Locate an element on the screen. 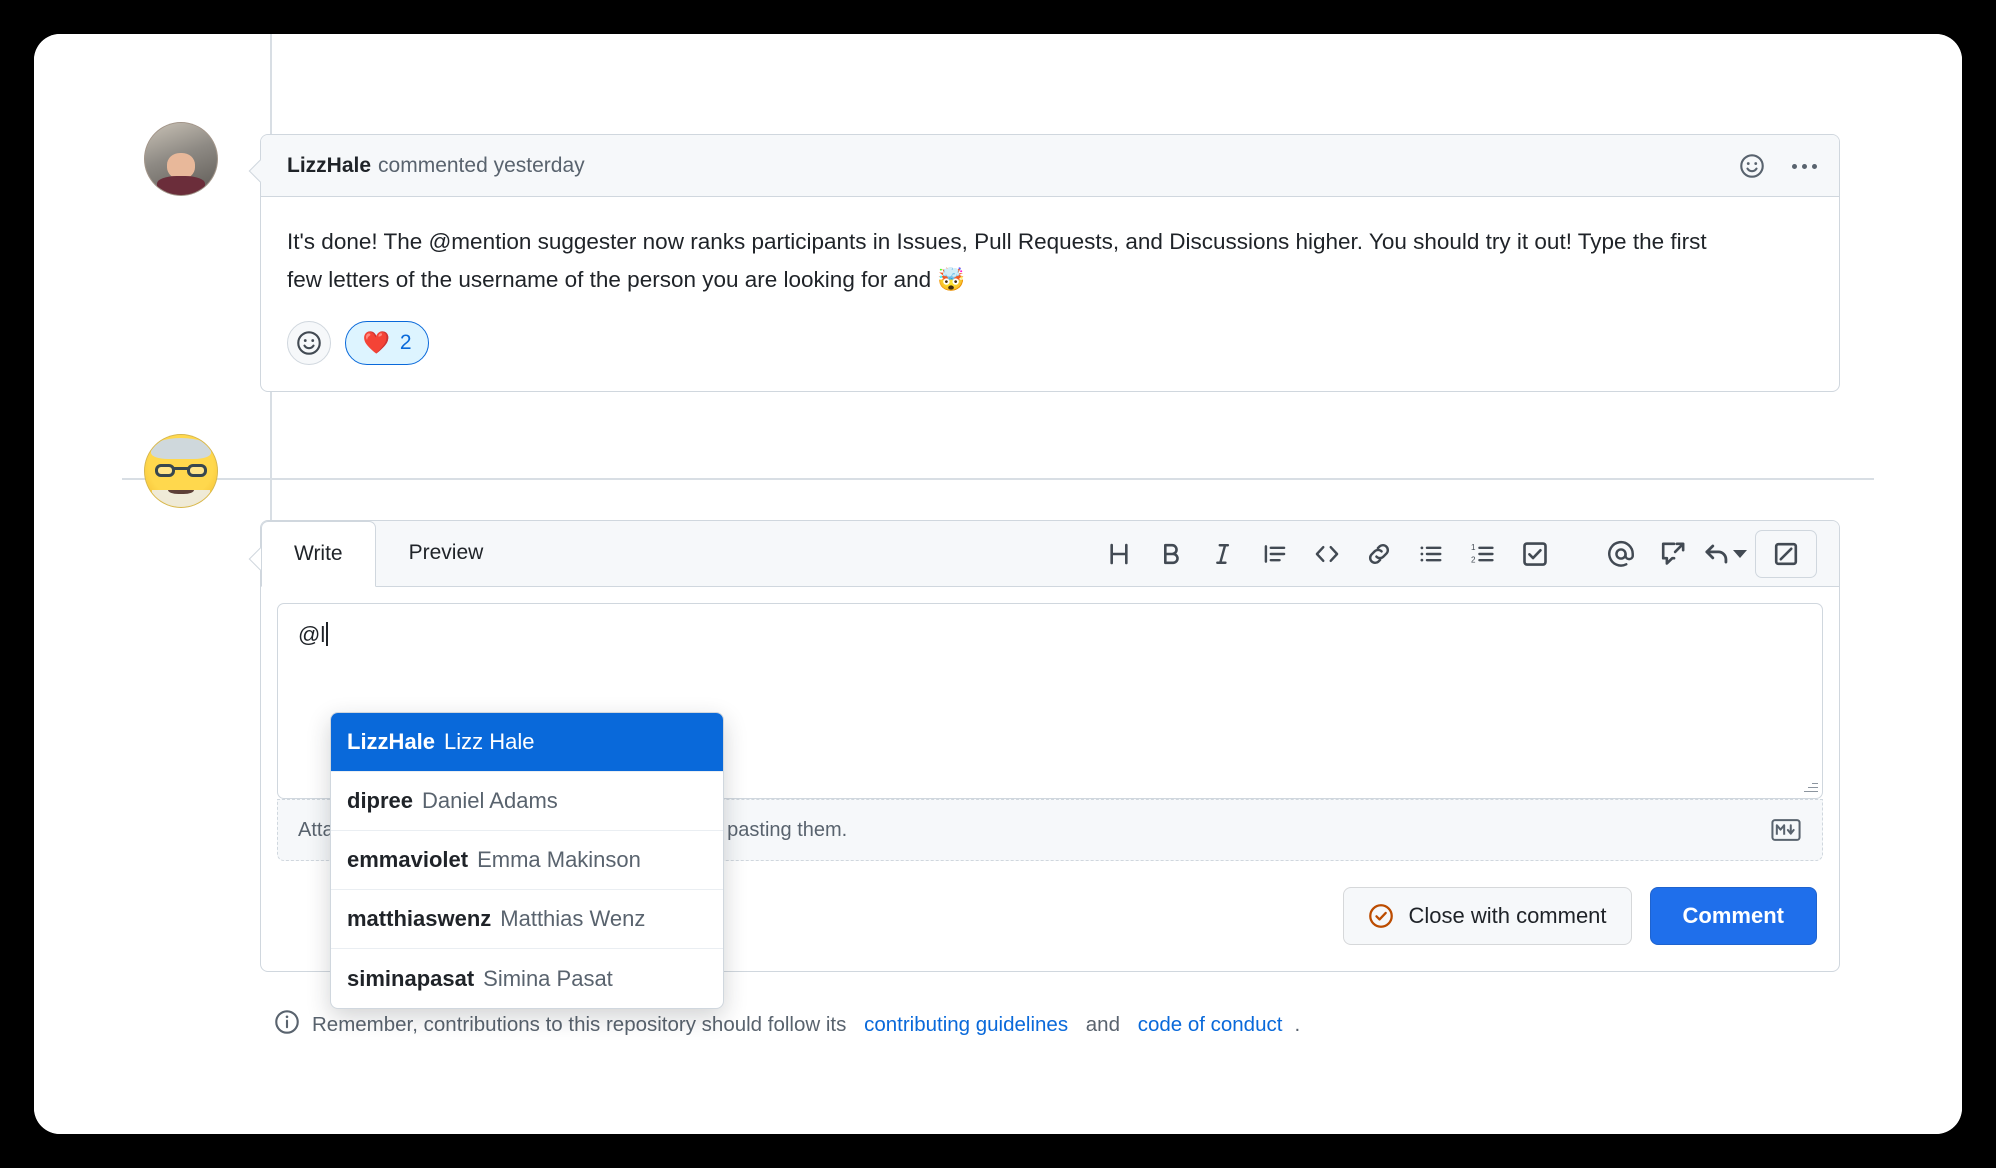 Image resolution: width=1996 pixels, height=1168 pixels. mention-option-dipree: dipree Daniel Adams is located at coordinates (527, 801).